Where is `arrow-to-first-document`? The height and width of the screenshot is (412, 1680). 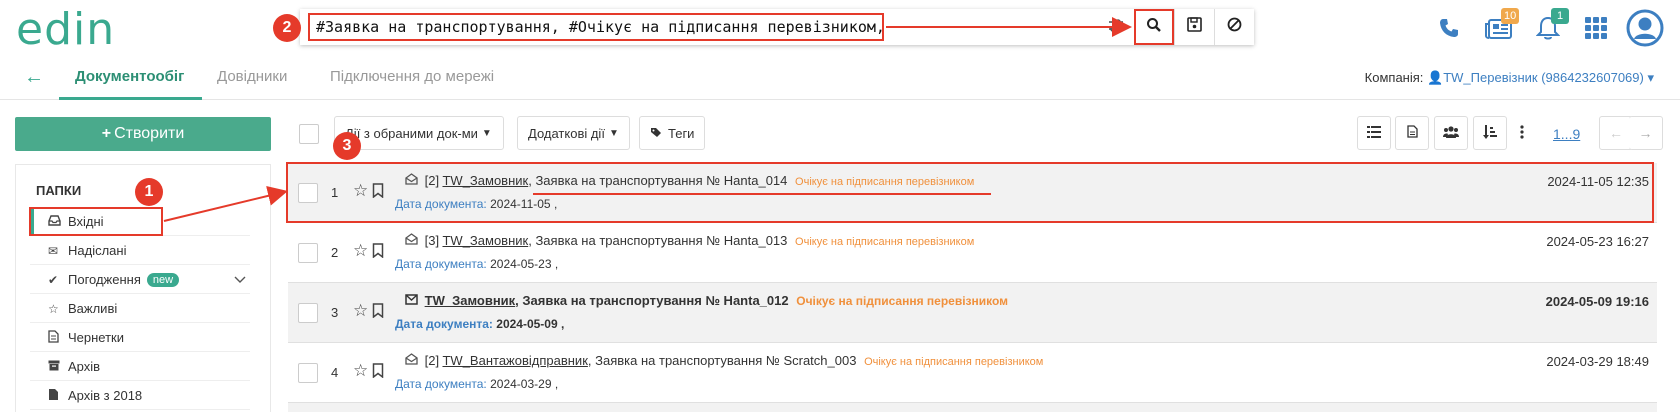
arrow-to-first-document is located at coordinates (225, 204).